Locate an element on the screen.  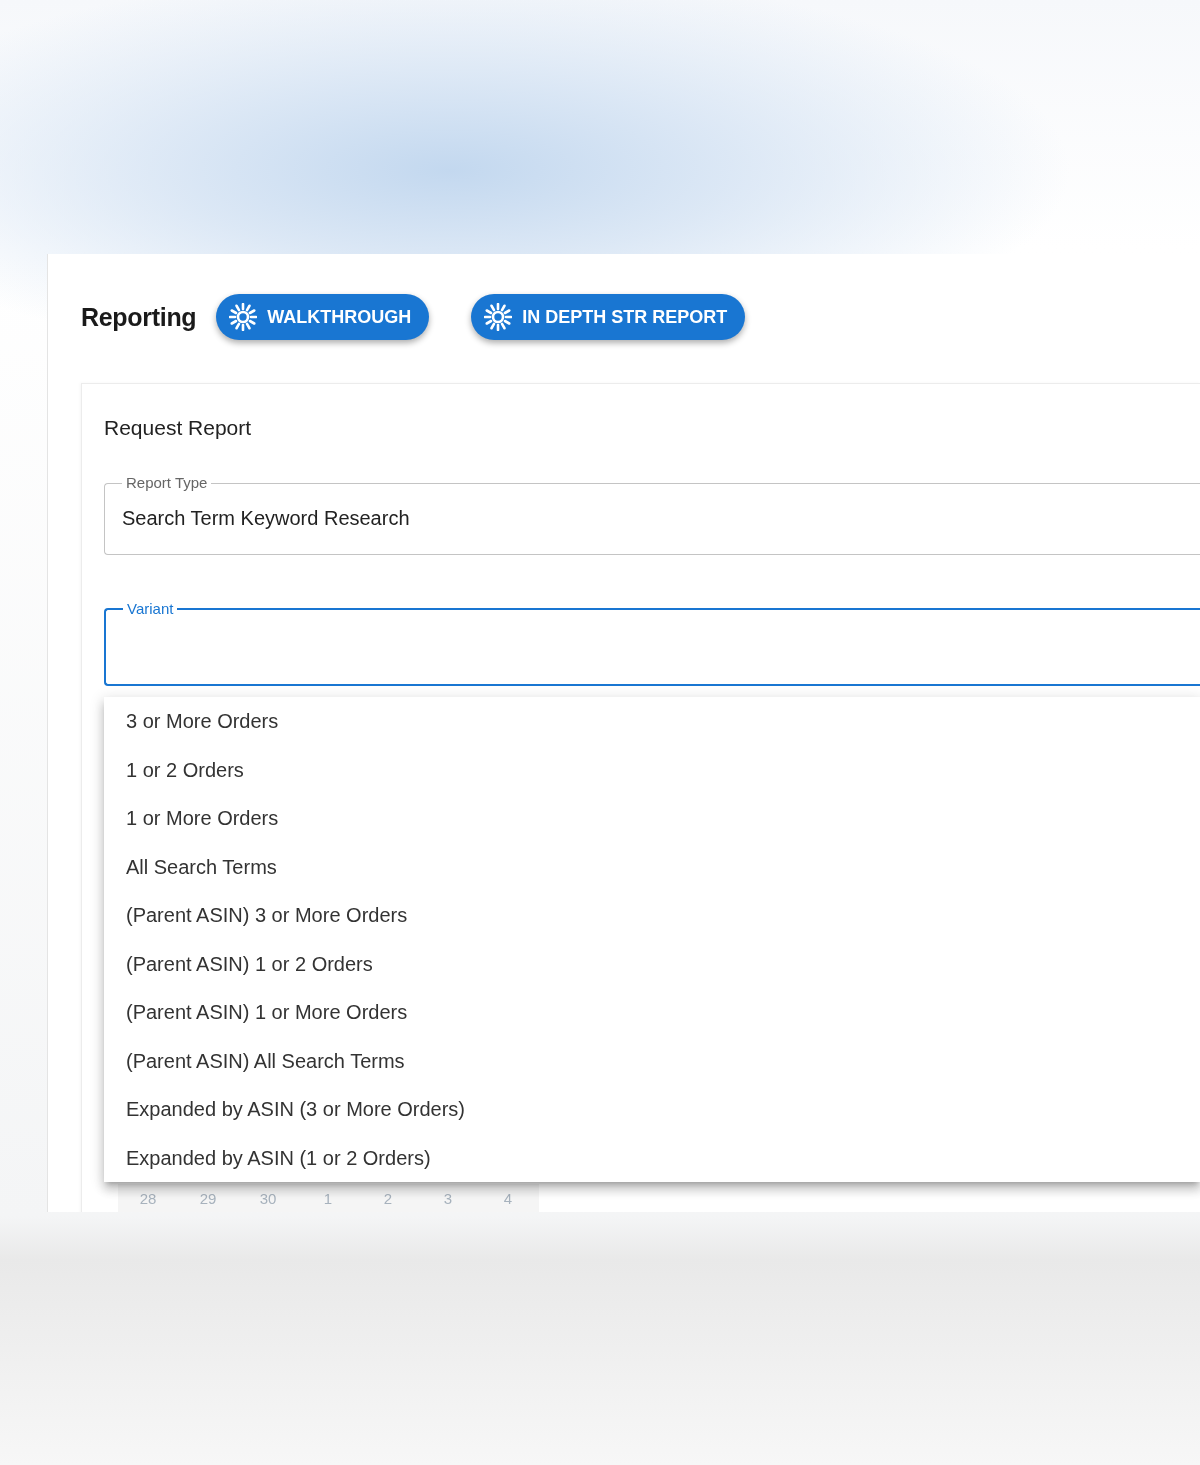
menu-item: (Parent ASIN) 3 or More Orders is located at coordinates (652, 915).